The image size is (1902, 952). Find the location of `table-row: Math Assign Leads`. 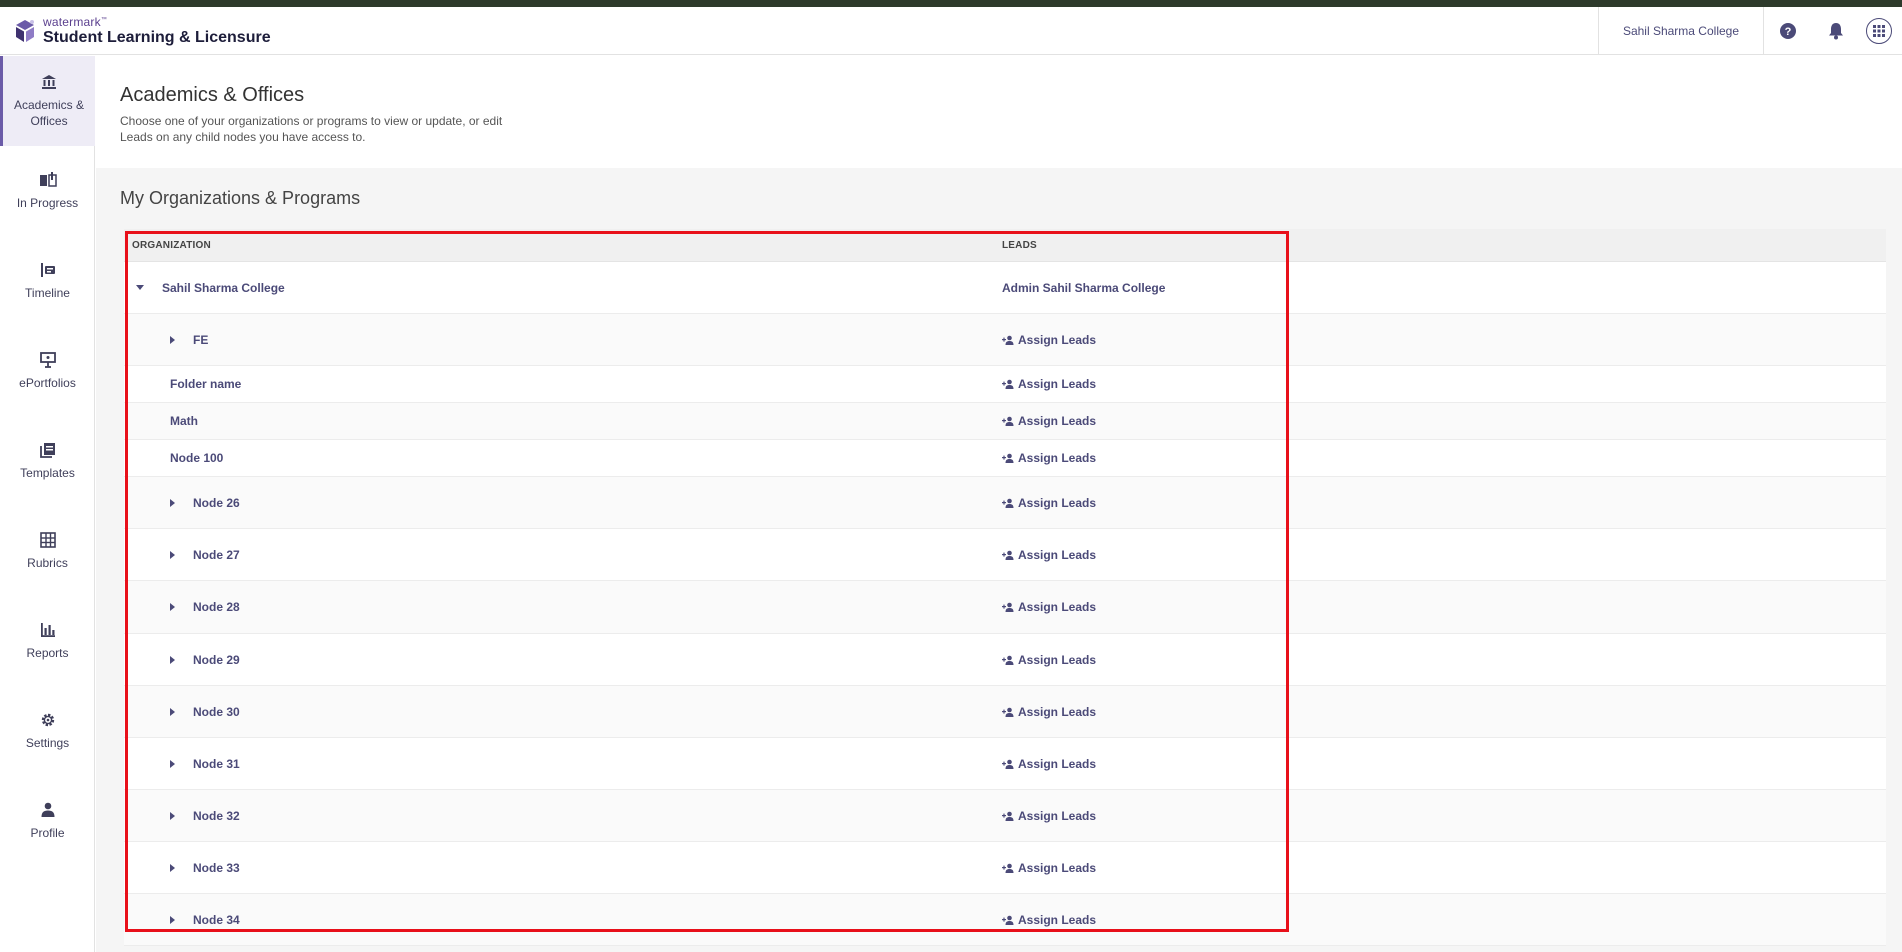

table-row: Math Assign Leads is located at coordinates (1005, 421).